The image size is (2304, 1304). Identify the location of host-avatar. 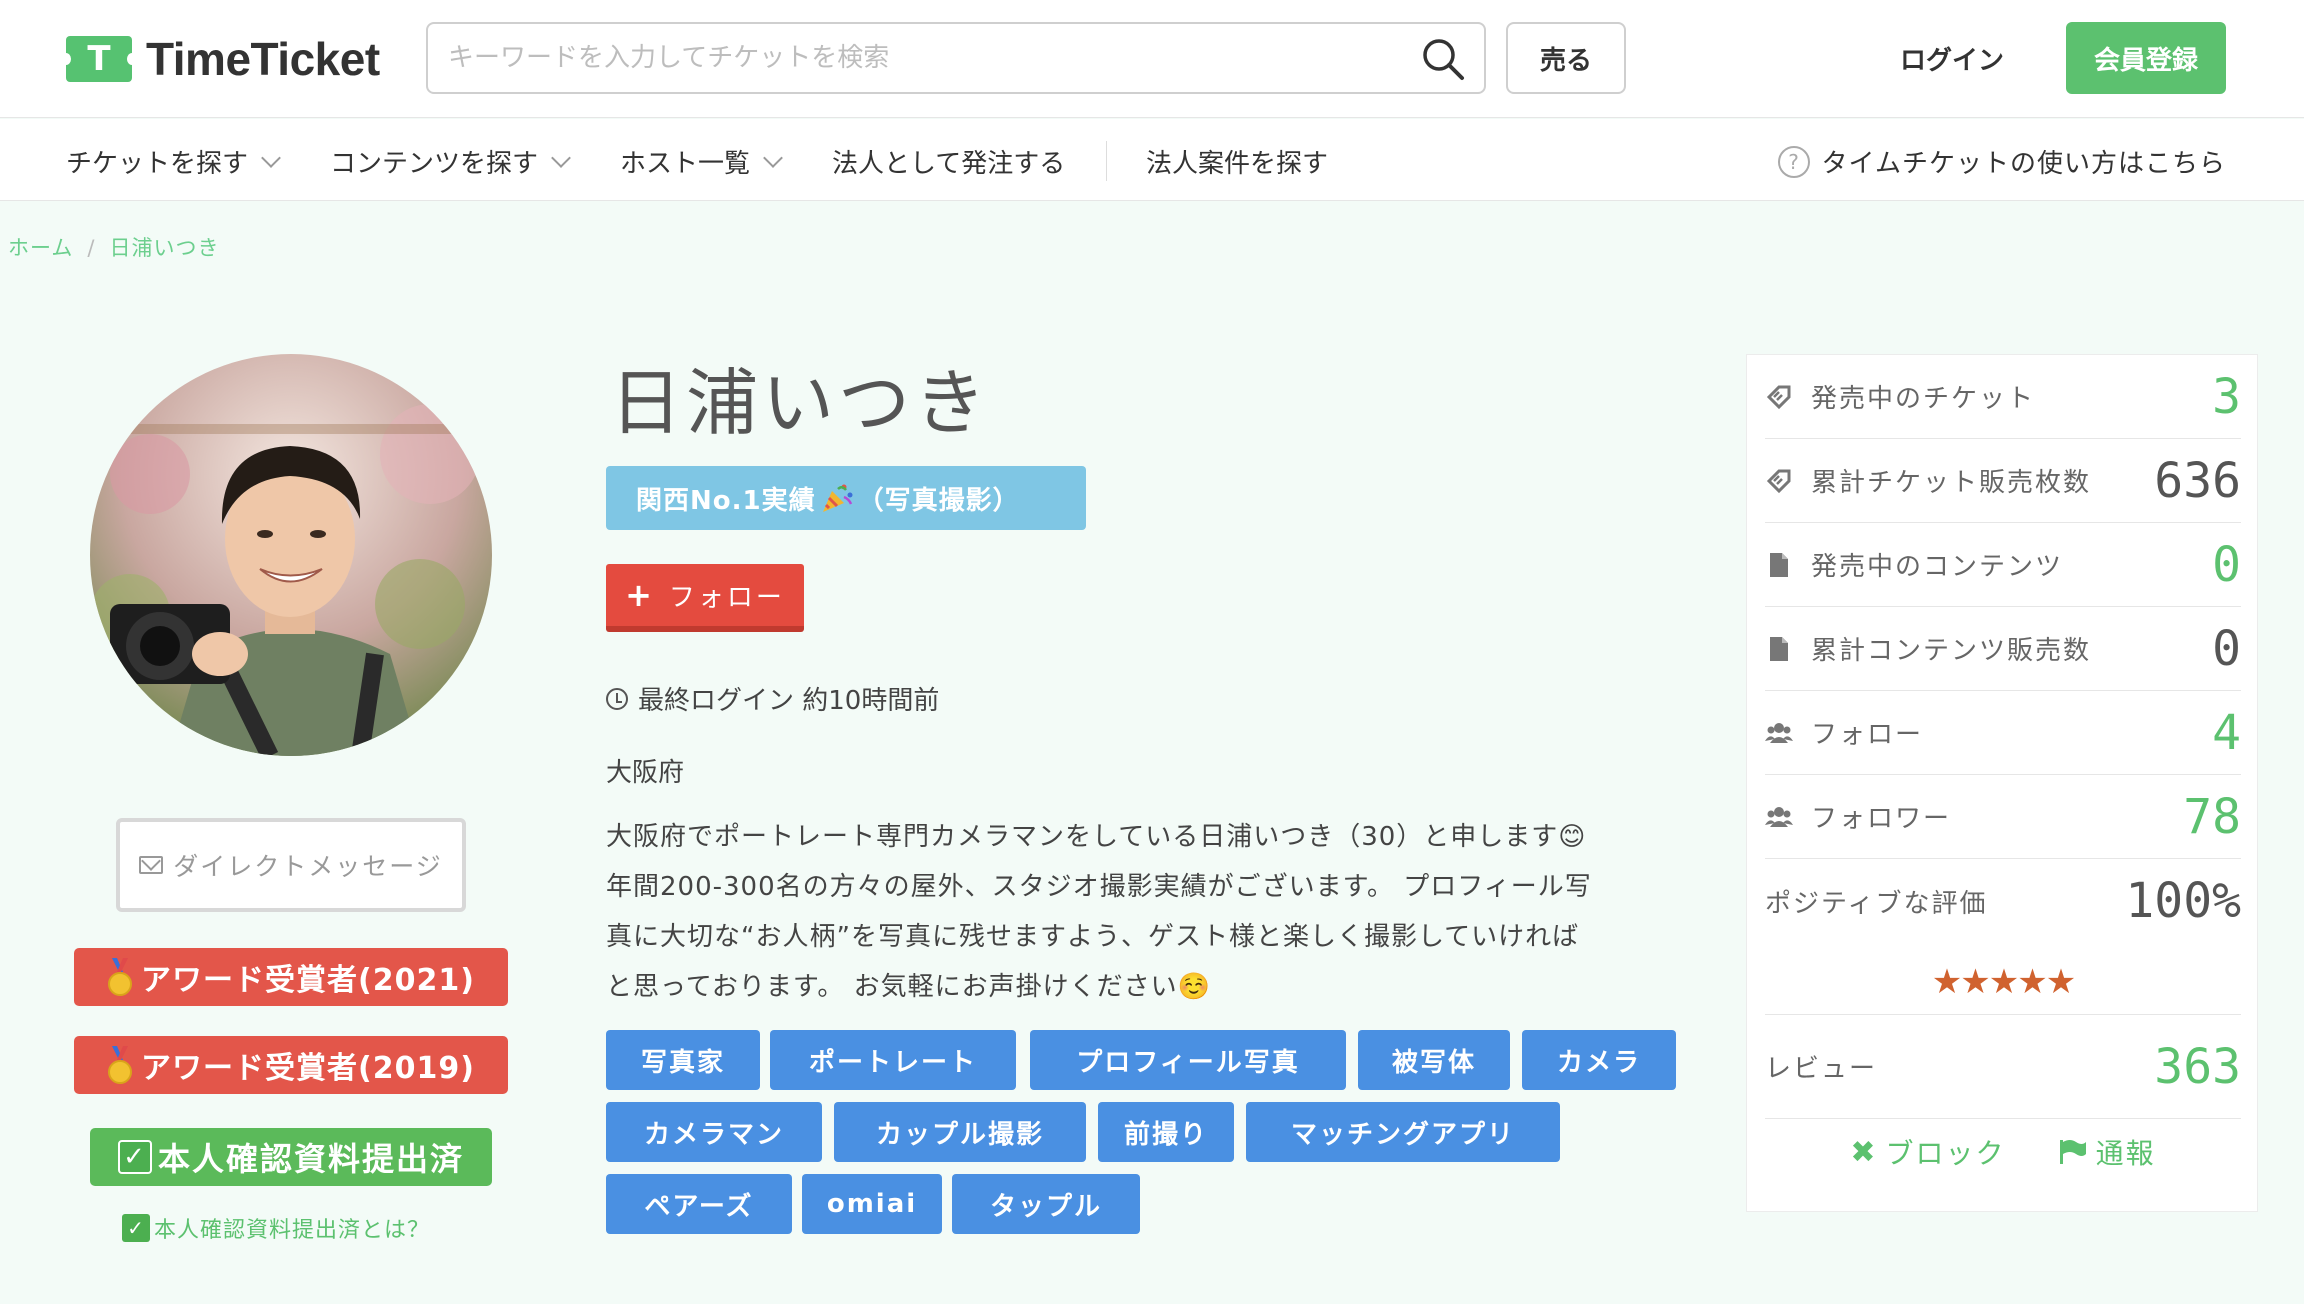
(291, 555).